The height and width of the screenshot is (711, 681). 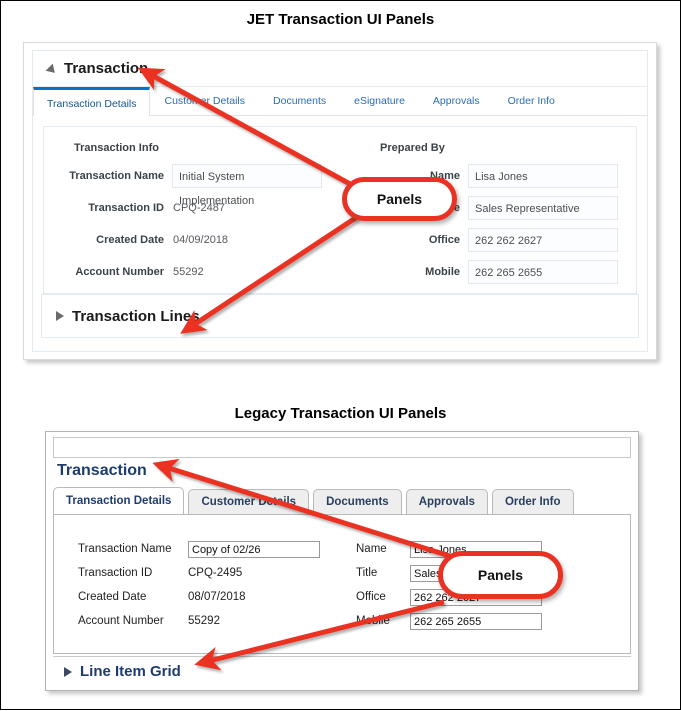 What do you see at coordinates (456, 101) in the screenshot?
I see `tab-approvals: Approvals` at bounding box center [456, 101].